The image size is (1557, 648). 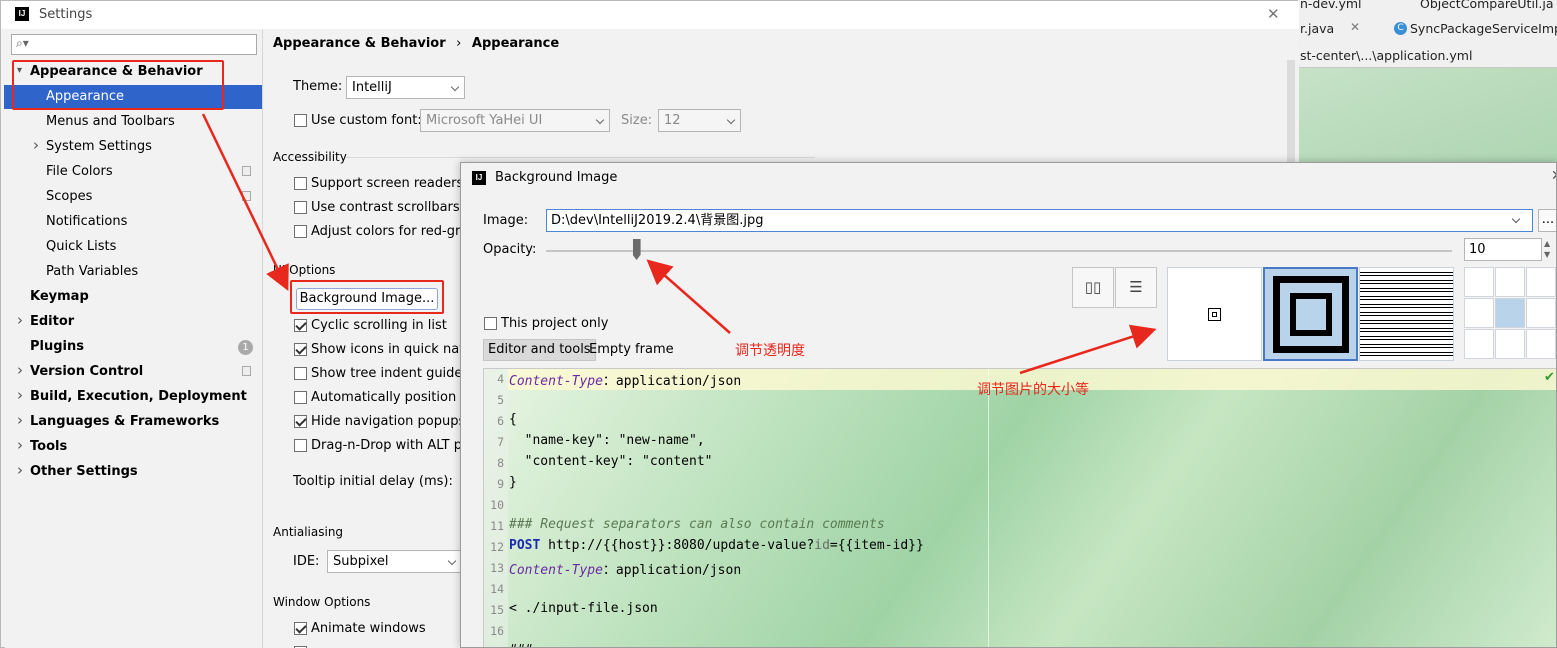 What do you see at coordinates (688, 296) in the screenshot?
I see `arrow-to-opacity` at bounding box center [688, 296].